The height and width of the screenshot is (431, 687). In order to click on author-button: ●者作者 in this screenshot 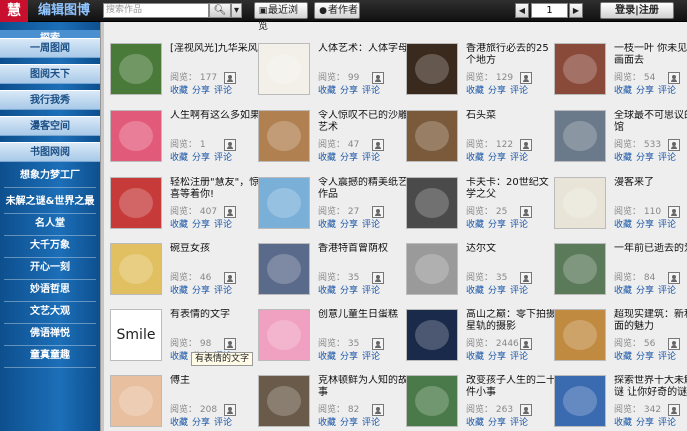, I will do `click(337, 10)`.